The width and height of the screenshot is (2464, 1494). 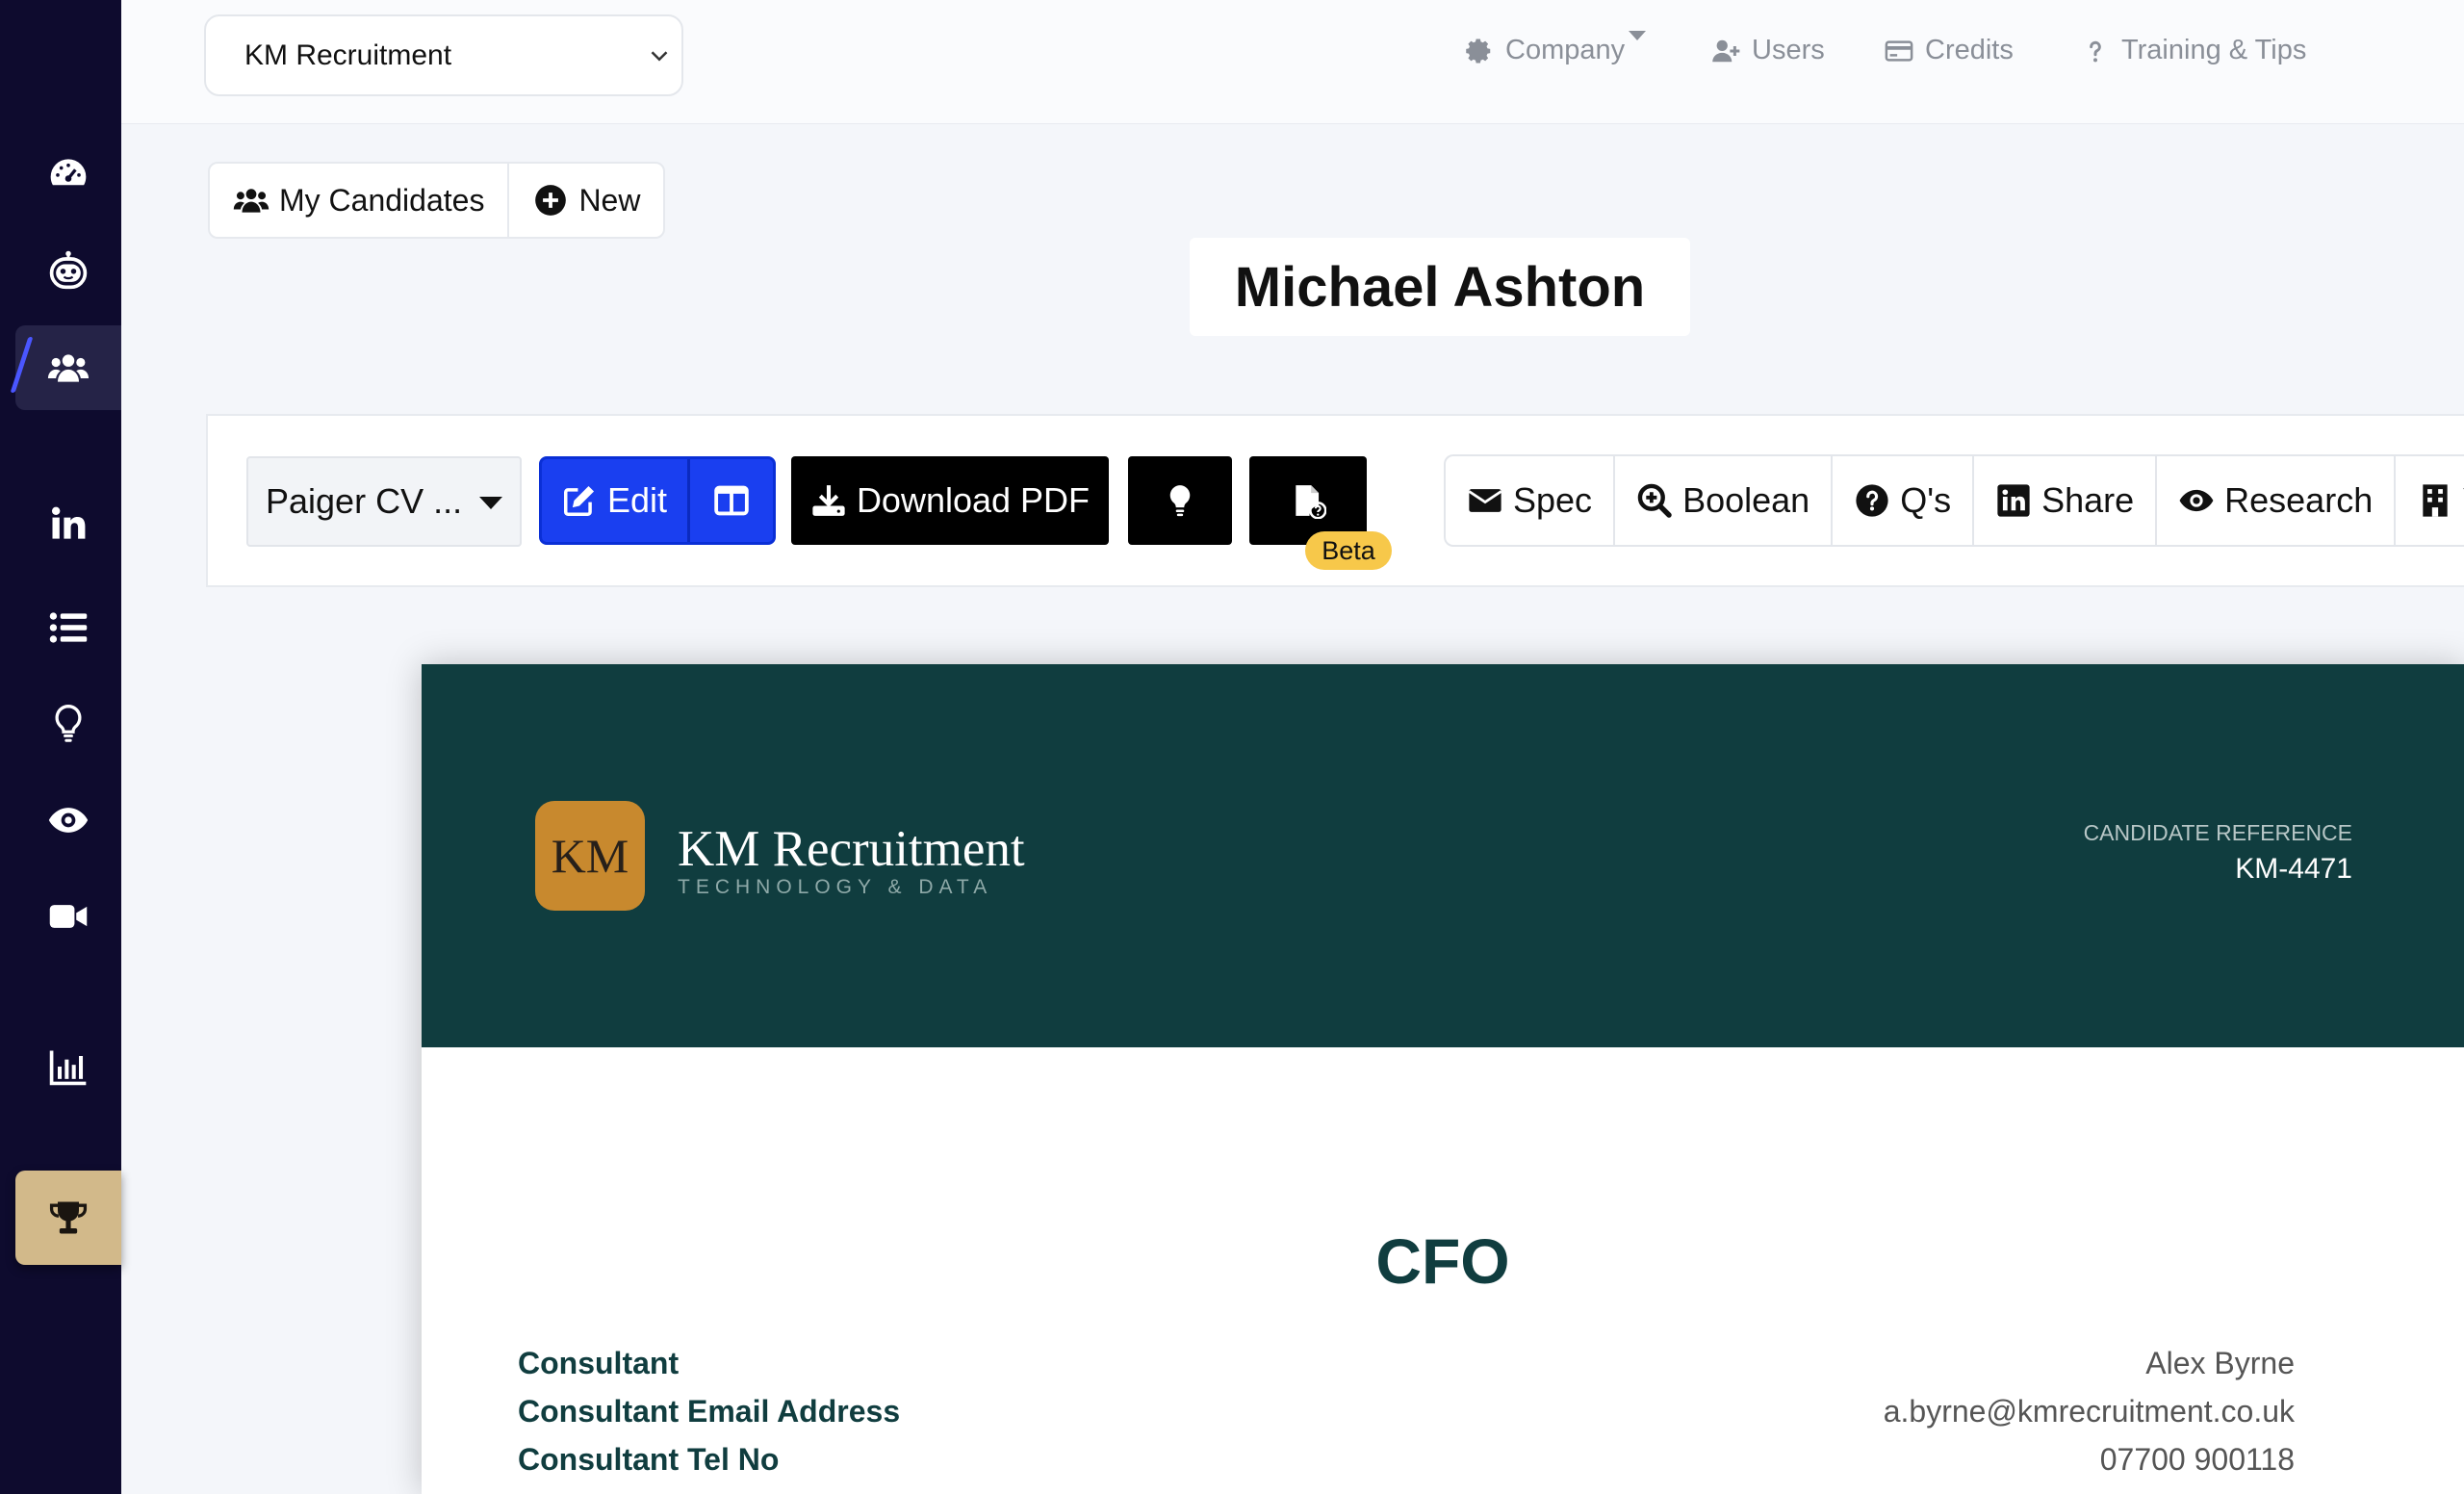 I want to click on beta-badge: Beta, so click(x=1348, y=551).